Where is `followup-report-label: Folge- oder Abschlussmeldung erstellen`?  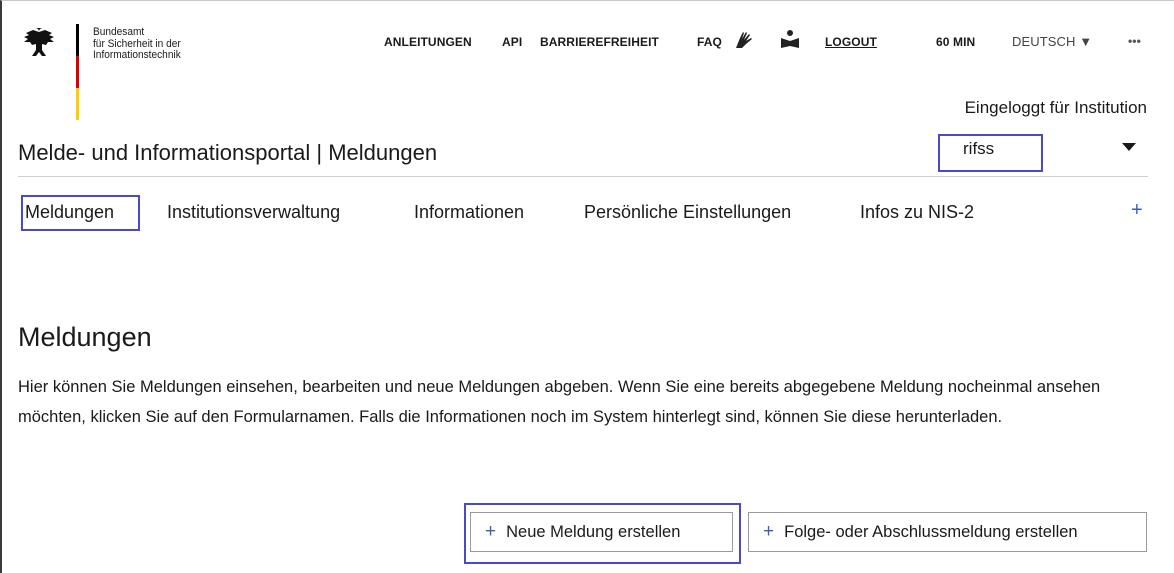
followup-report-label: Folge- oder Abschlussmeldung erstellen is located at coordinates (931, 531).